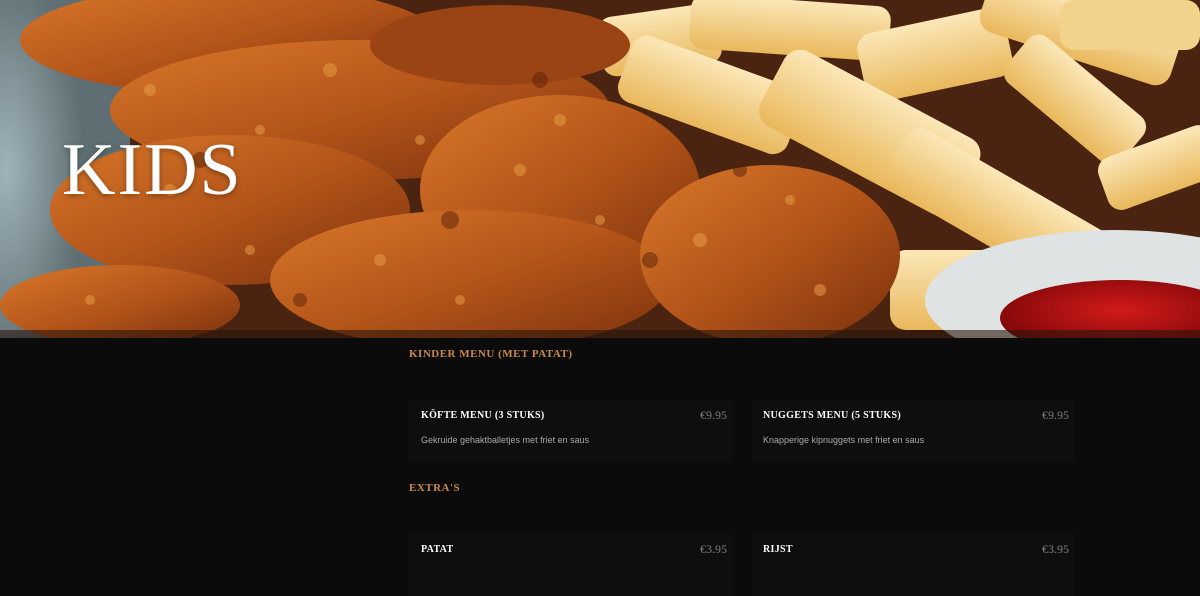  I want to click on item-description: Knapperige kipnuggets met friet en saus, so click(844, 440).